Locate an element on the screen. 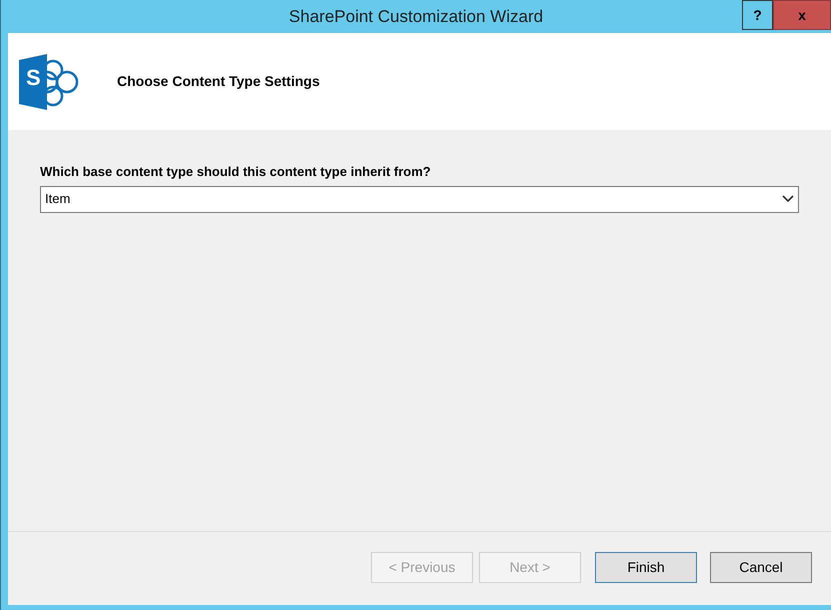  wizard-button: Finish is located at coordinates (646, 567).